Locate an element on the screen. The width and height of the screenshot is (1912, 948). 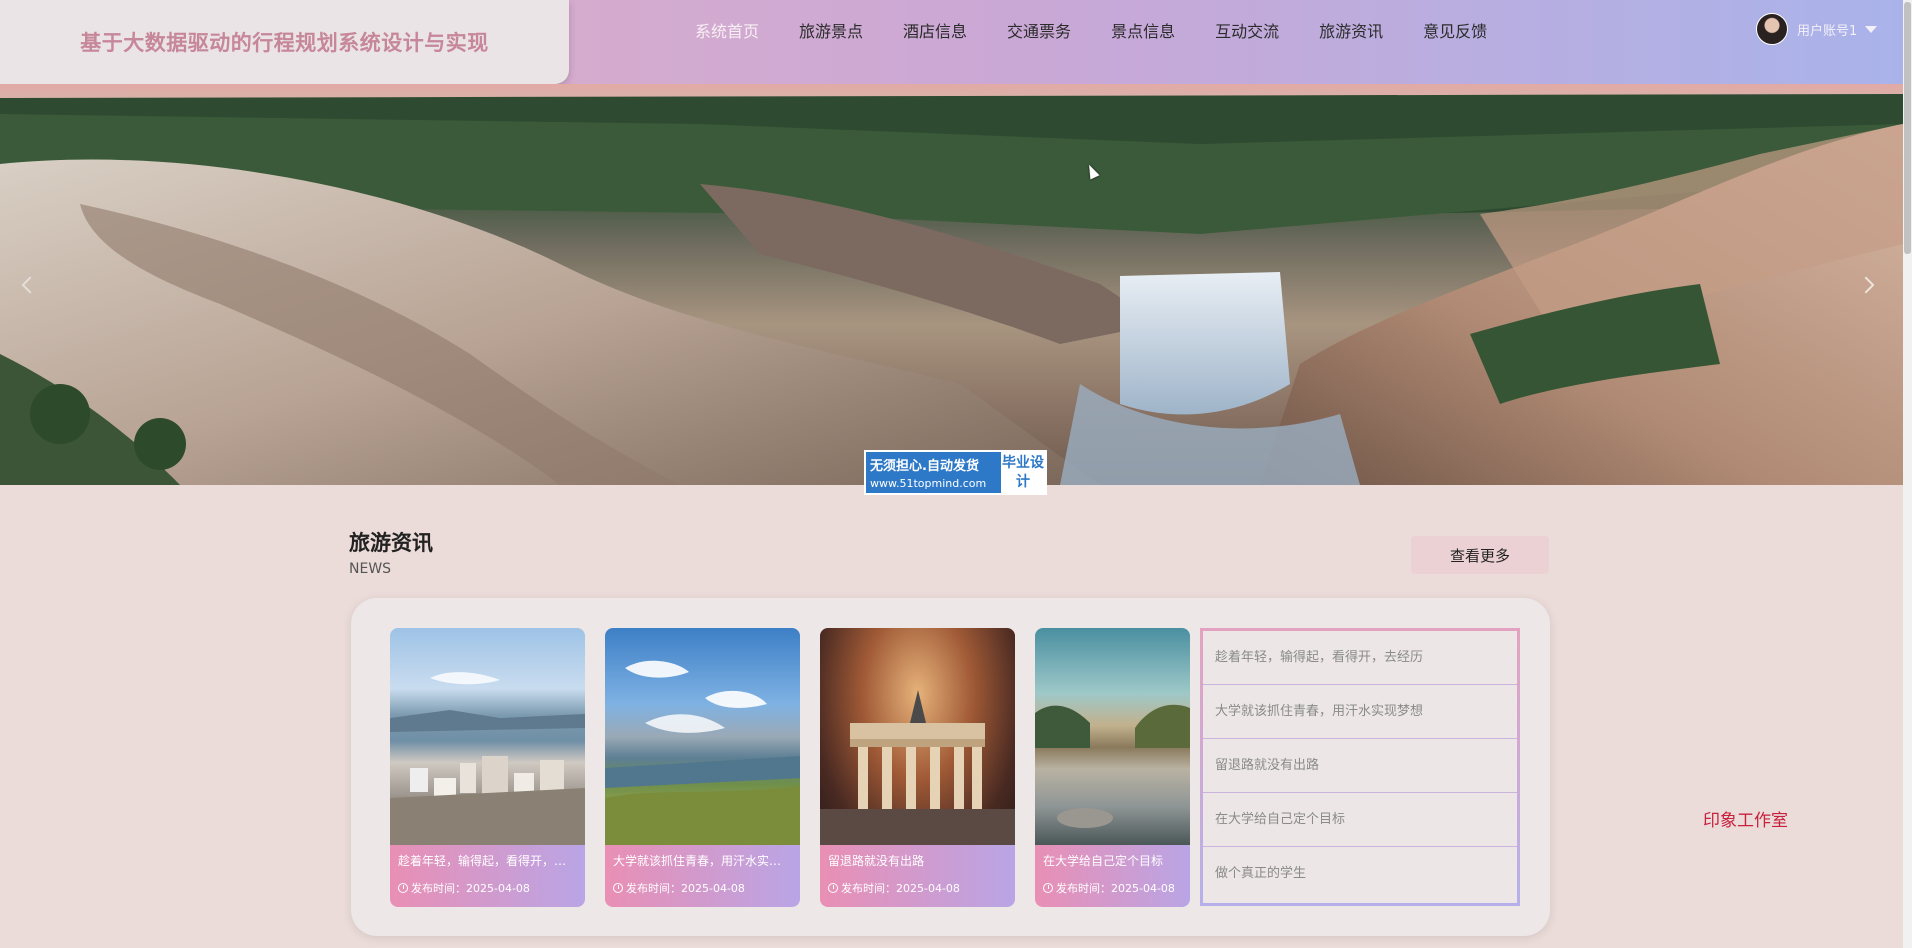
news-card-info: 在大学给自己定个目标 发布时间：2025-04-08 is located at coordinates (1112, 876).